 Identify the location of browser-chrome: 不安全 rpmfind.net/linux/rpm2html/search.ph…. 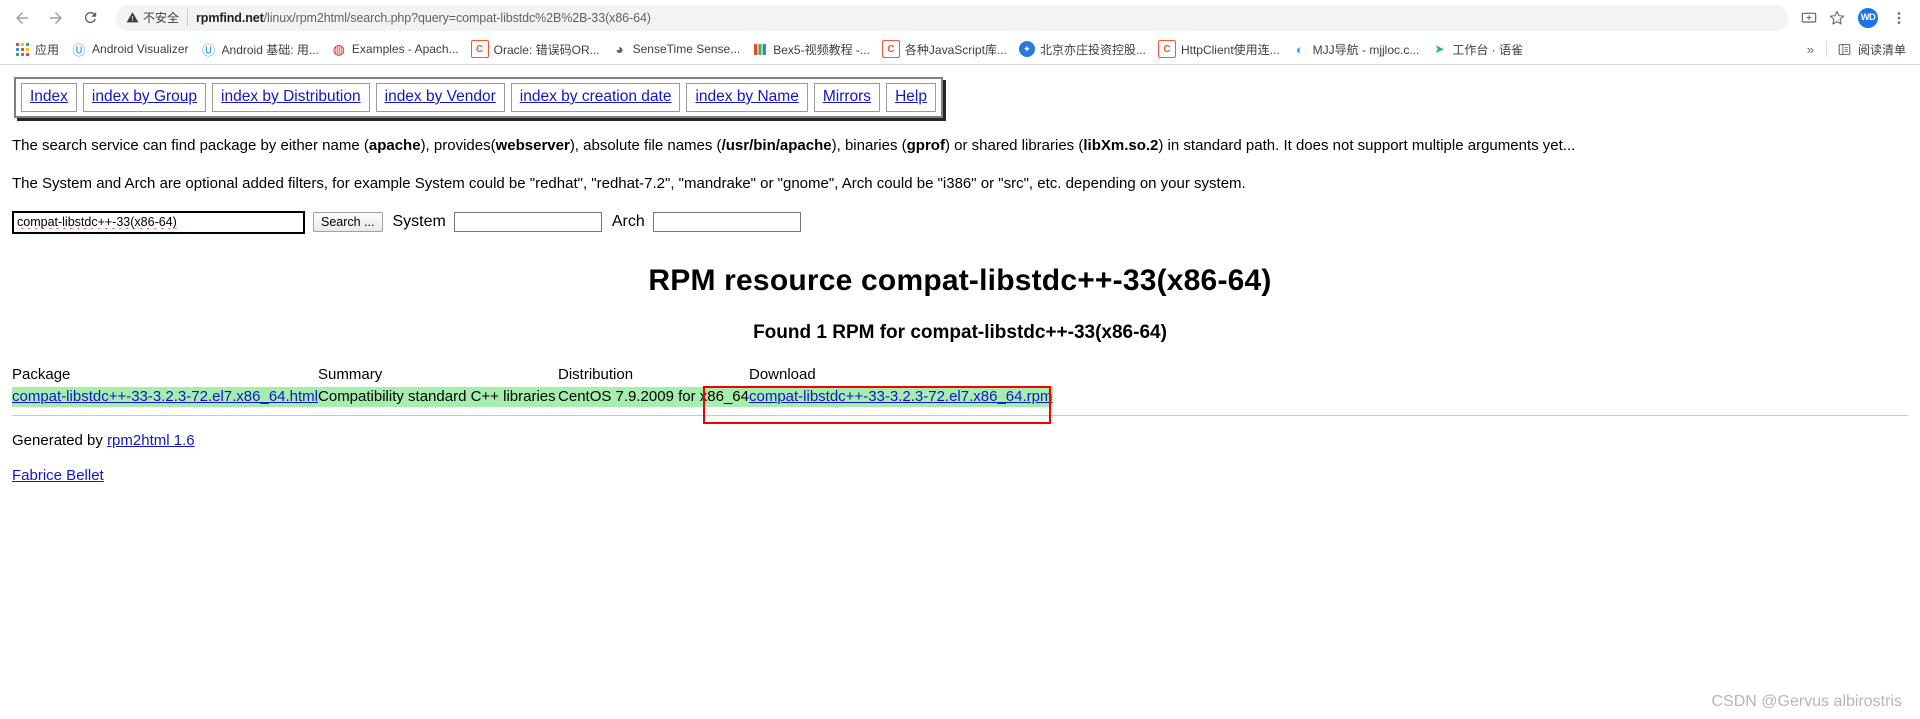
(960, 32).